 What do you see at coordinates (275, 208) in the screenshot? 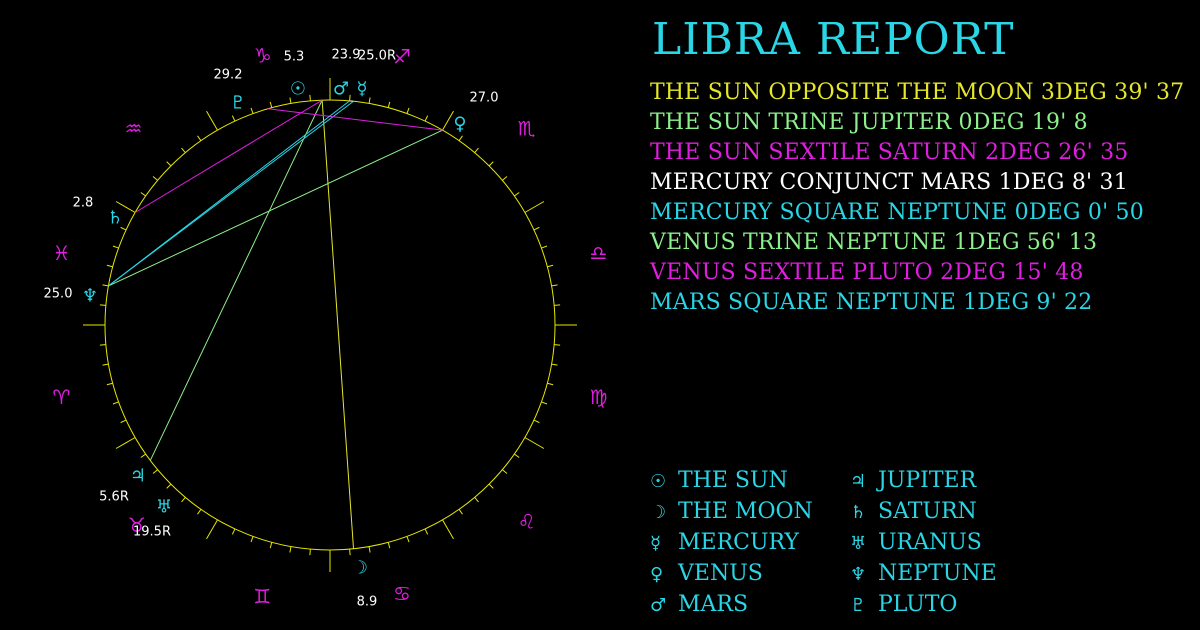
I see `aspect-line-venus-neptune` at bounding box center [275, 208].